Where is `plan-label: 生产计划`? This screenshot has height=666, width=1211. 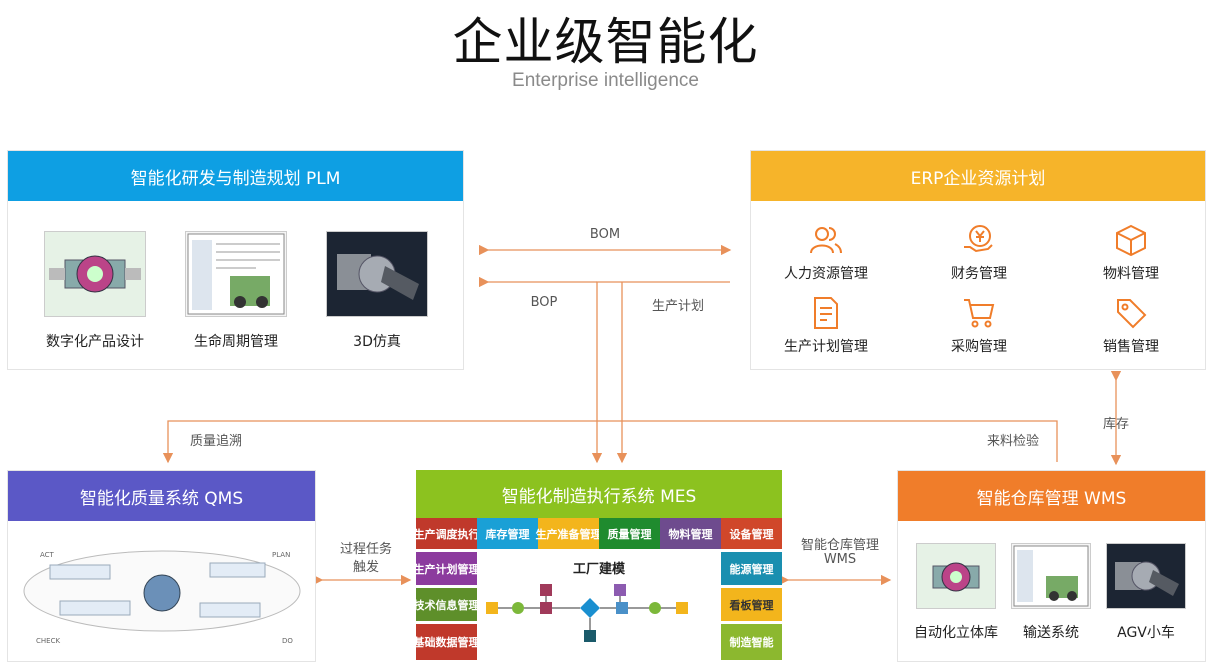
plan-label: 生产计划 is located at coordinates (677, 306).